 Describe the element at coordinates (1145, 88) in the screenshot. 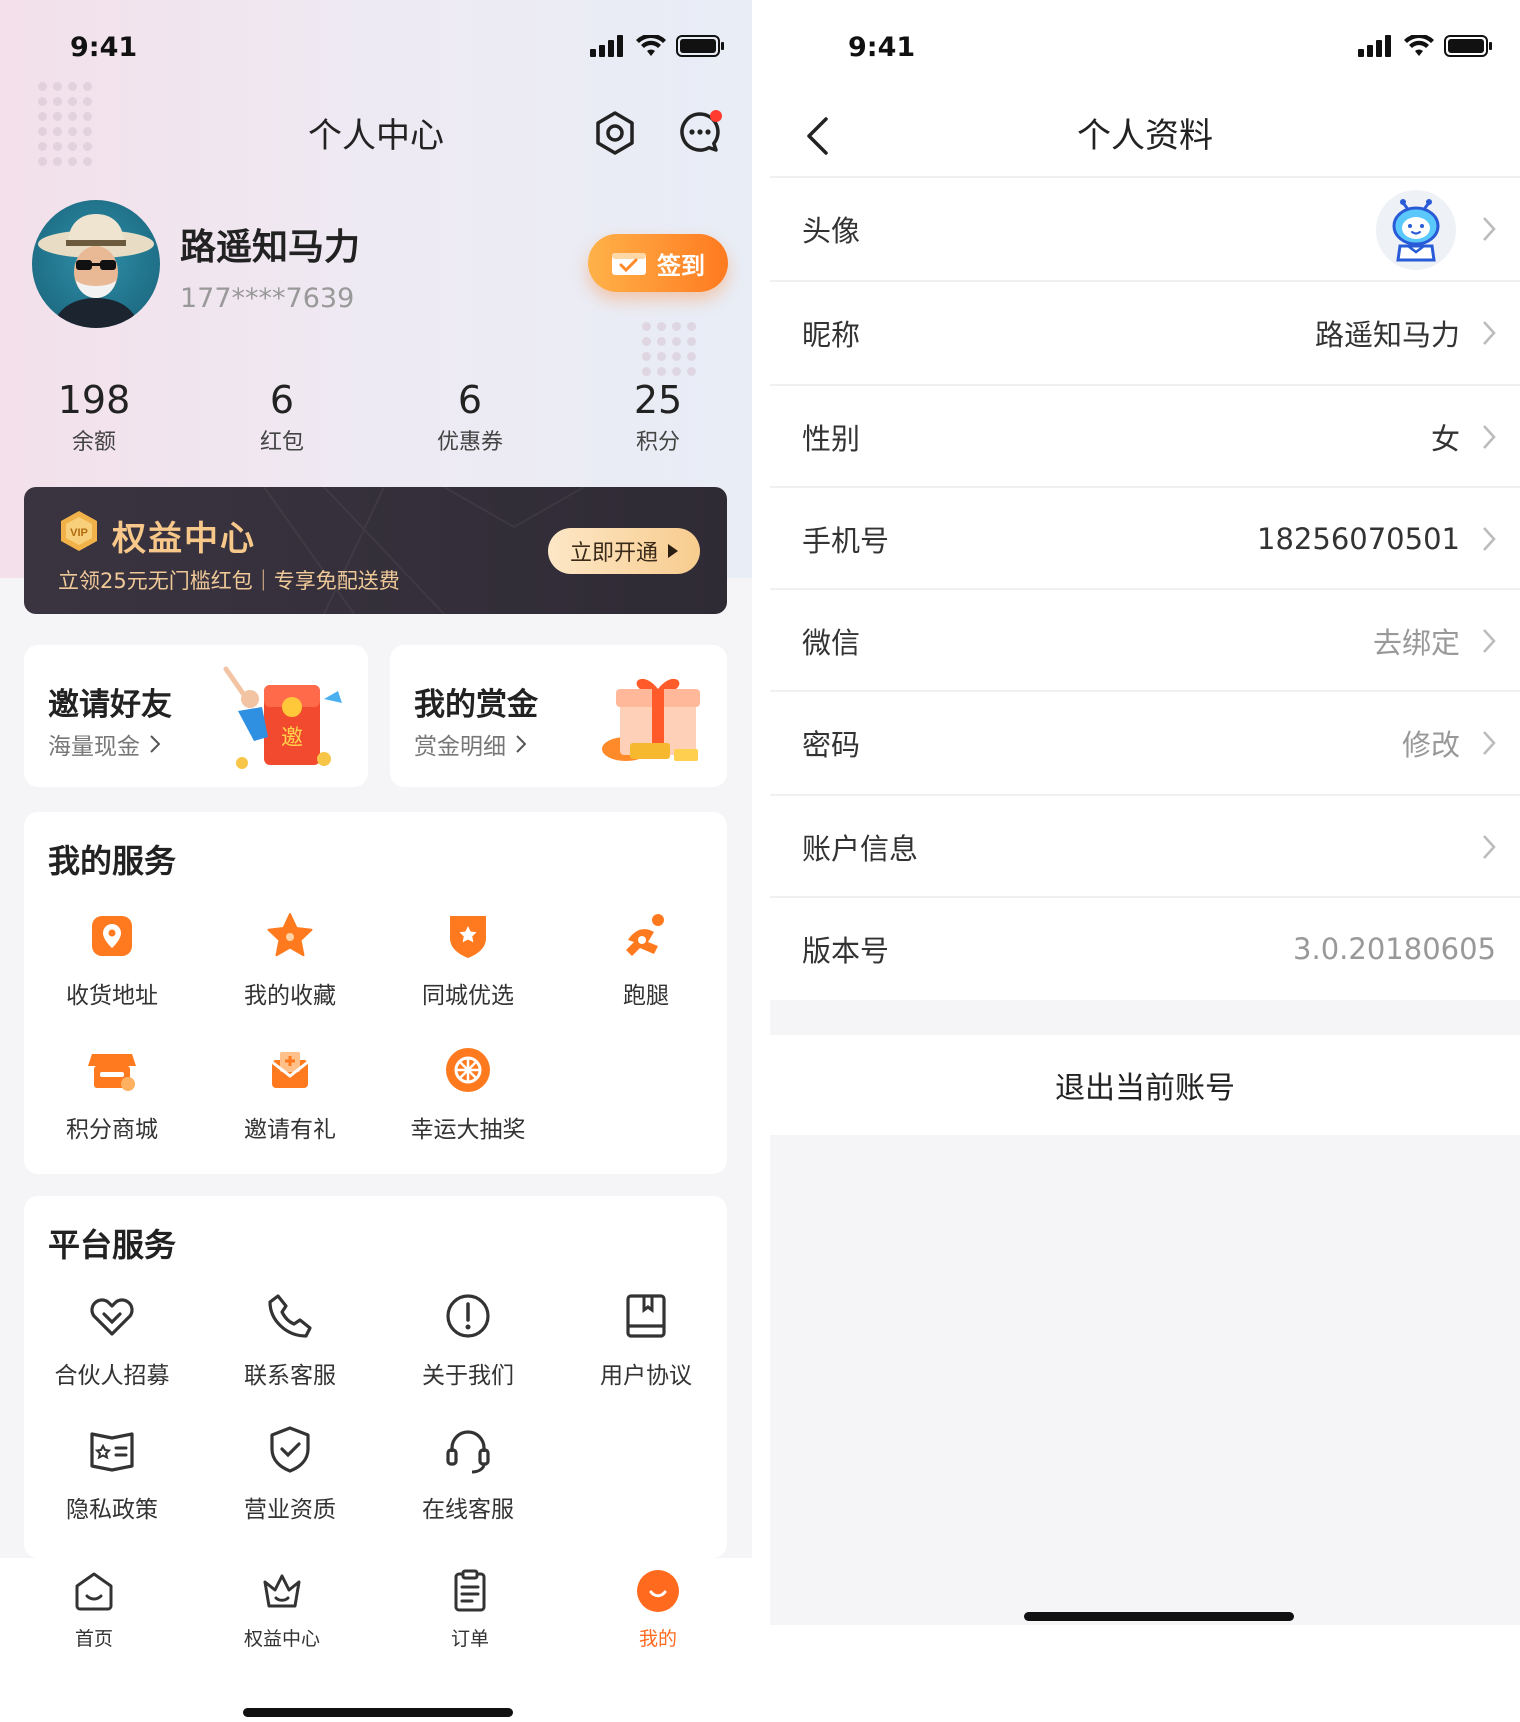

I see `profile-header: 9:41 个人资料` at that location.